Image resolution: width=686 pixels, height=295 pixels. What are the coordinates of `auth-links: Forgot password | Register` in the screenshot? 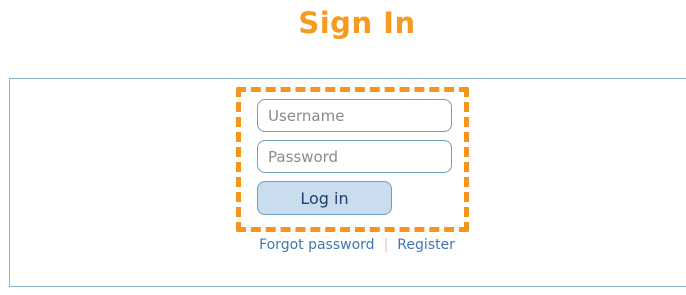 It's located at (343, 245).